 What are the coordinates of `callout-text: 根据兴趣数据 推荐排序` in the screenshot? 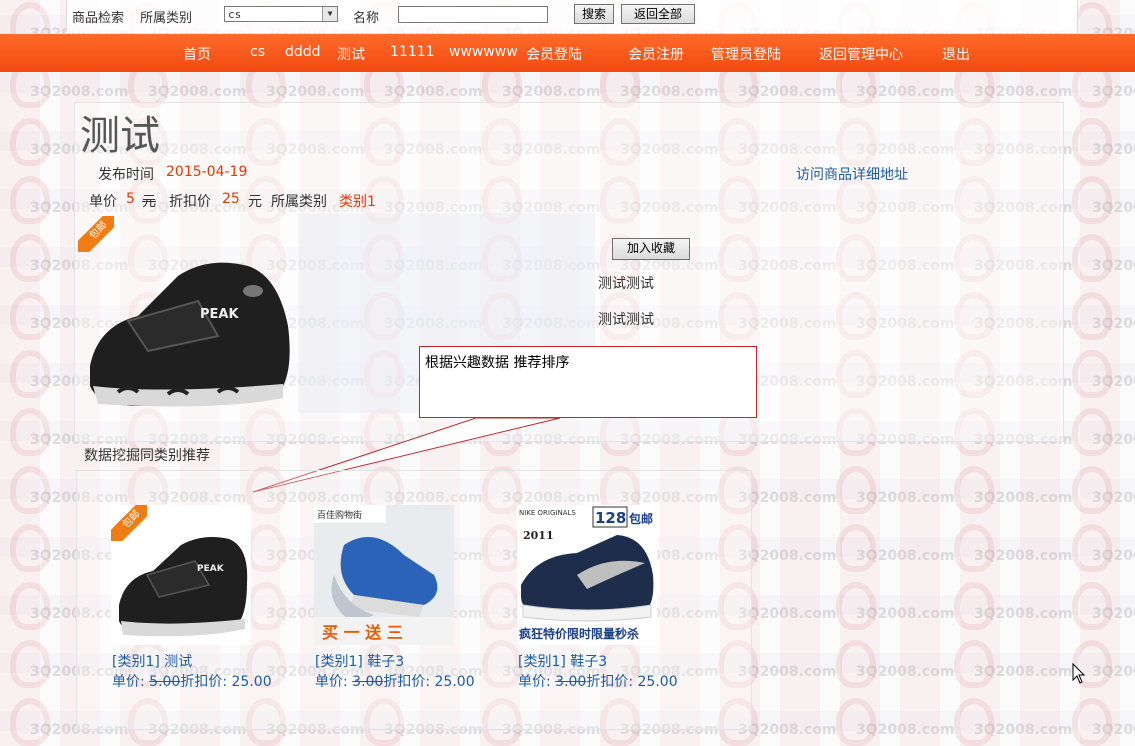 It's located at (497, 363).